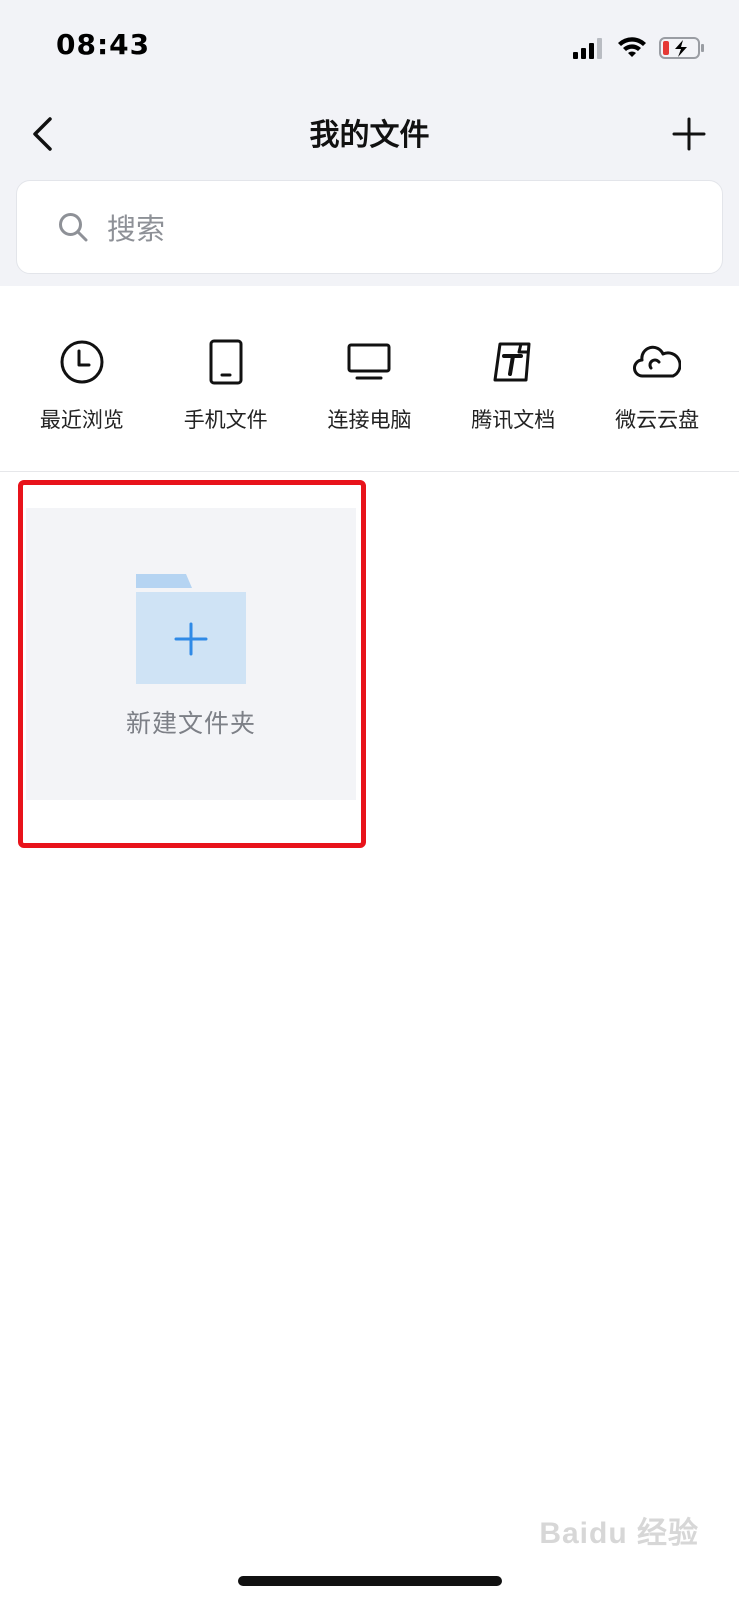 The width and height of the screenshot is (739, 1600). I want to click on navigation-bar: 我的文件, so click(369, 136).